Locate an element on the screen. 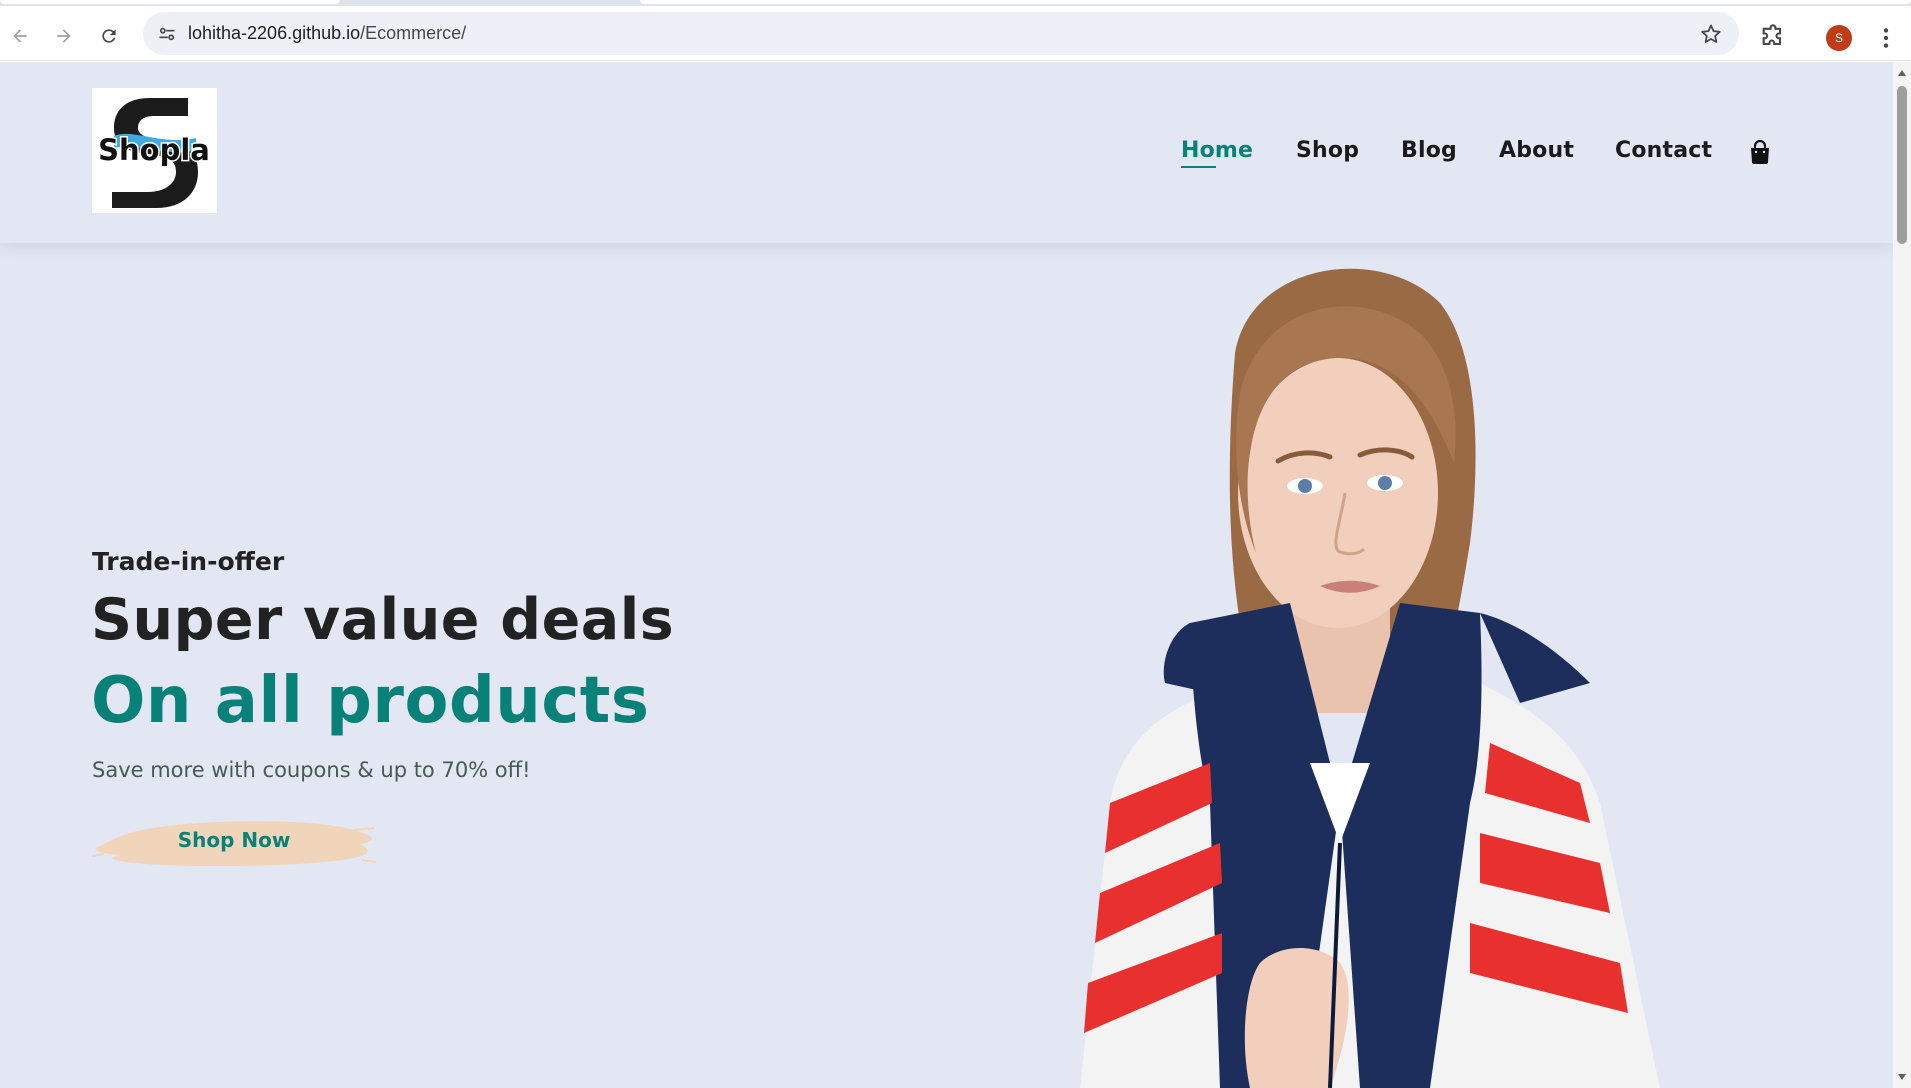 This screenshot has width=1911, height=1088. nav-link-shop: Shop is located at coordinates (1327, 150).